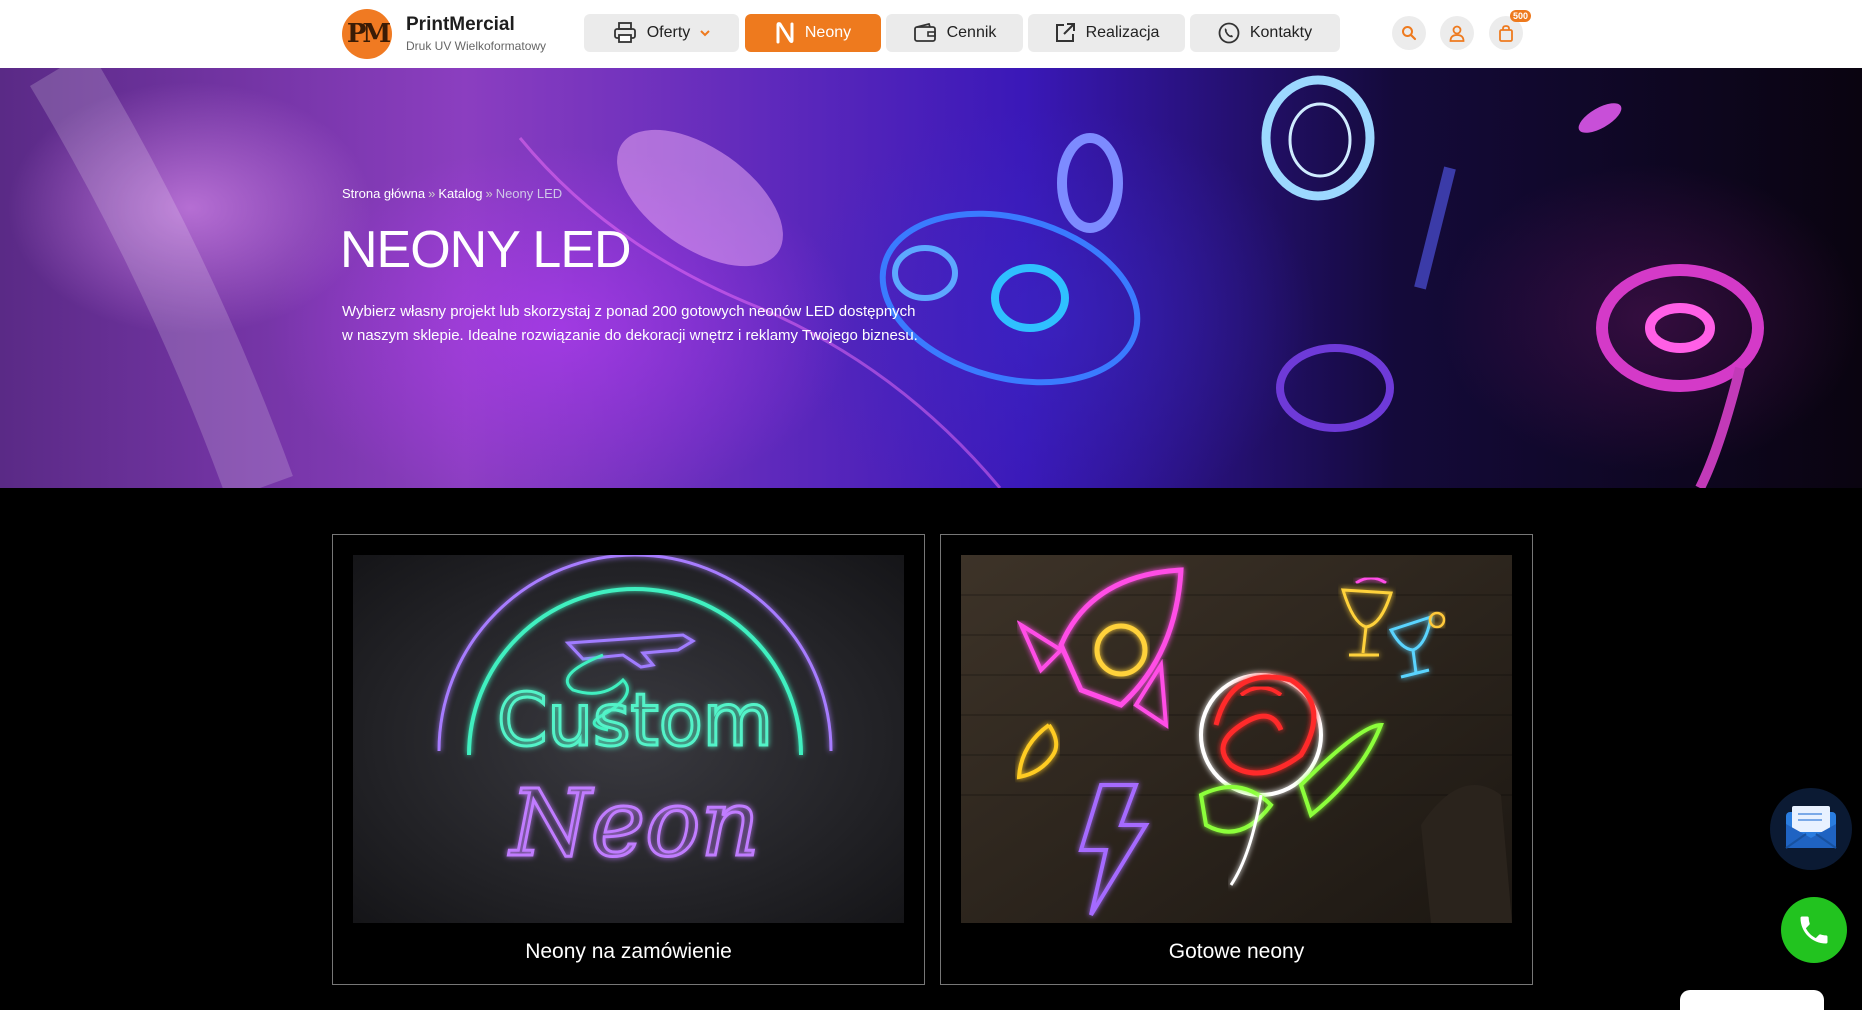  I want to click on breadcrumb: Strona główna» Katalog» Neony LED, so click(452, 193).